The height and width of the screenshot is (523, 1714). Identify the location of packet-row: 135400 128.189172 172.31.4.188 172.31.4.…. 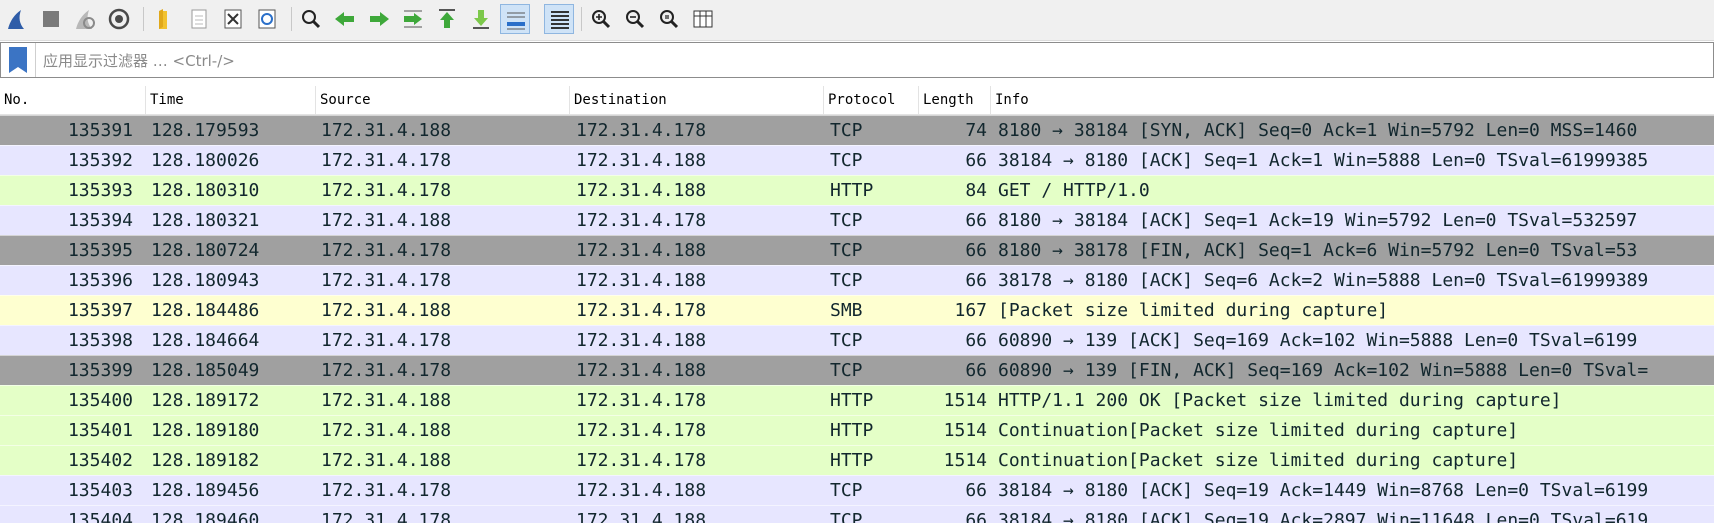
(857, 400).